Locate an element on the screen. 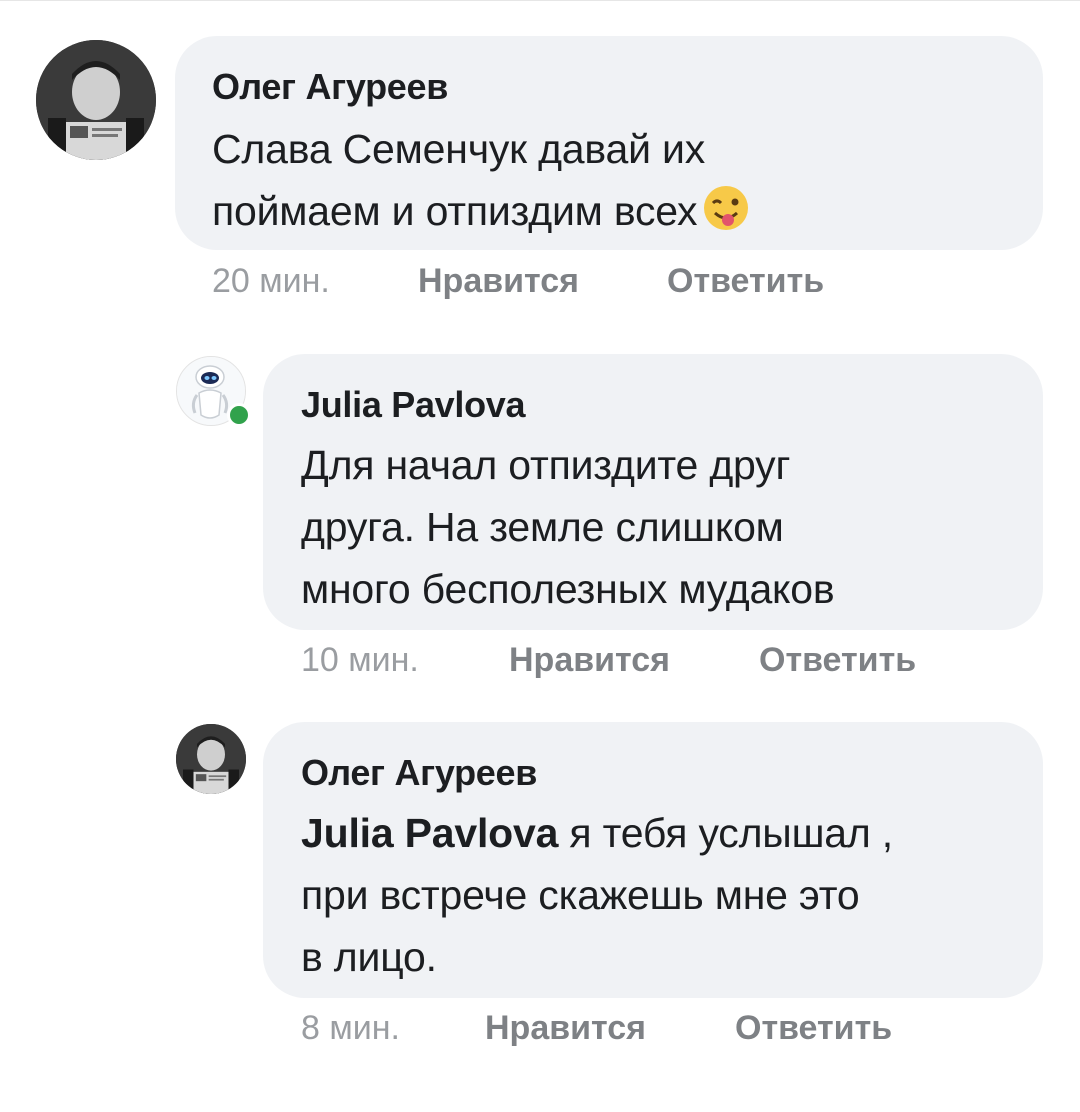 The image size is (1080, 1112). comment-line: при встрече скажешь мне это is located at coordinates (580, 895).